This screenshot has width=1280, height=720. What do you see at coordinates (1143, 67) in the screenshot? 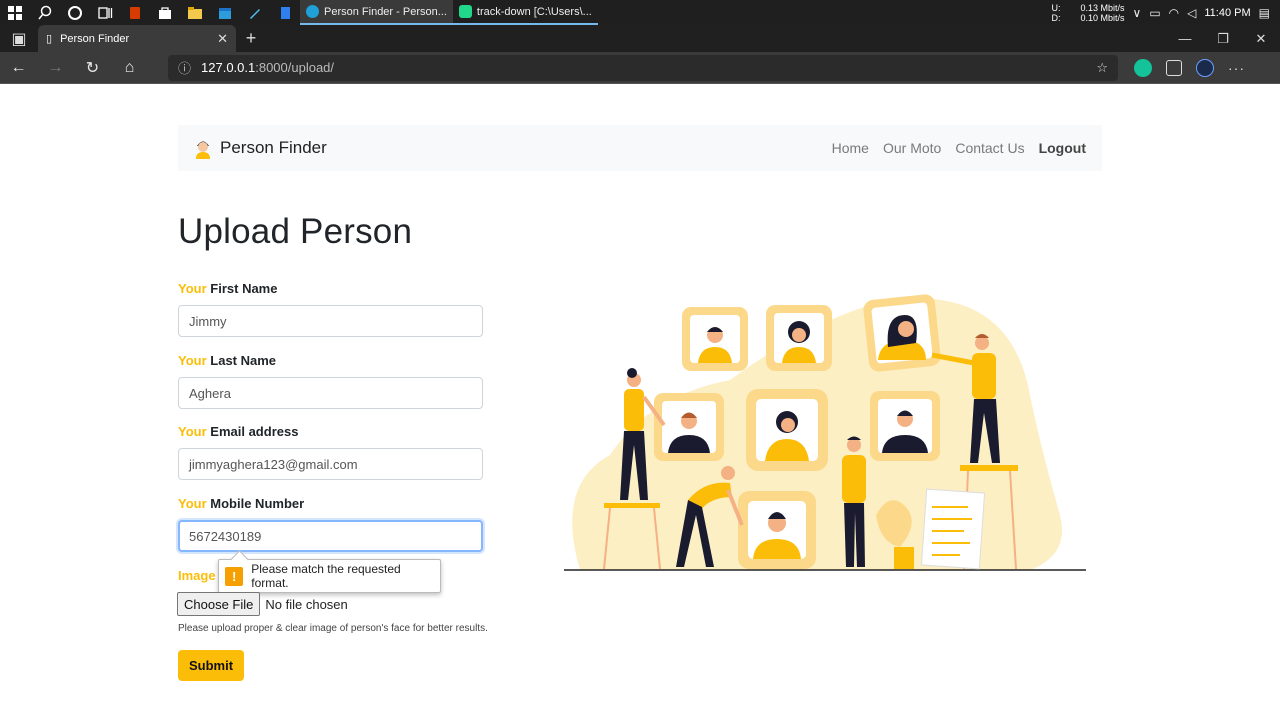
I see `grammarly-icon` at bounding box center [1143, 67].